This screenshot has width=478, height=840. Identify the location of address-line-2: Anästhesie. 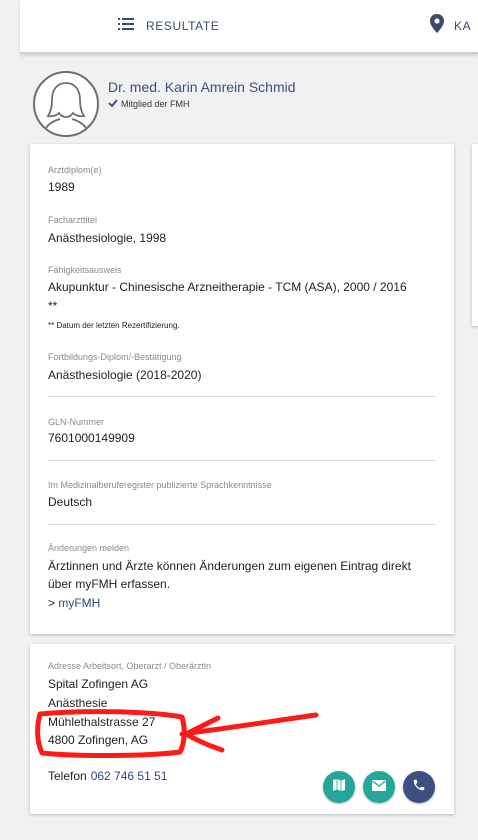
(78, 703).